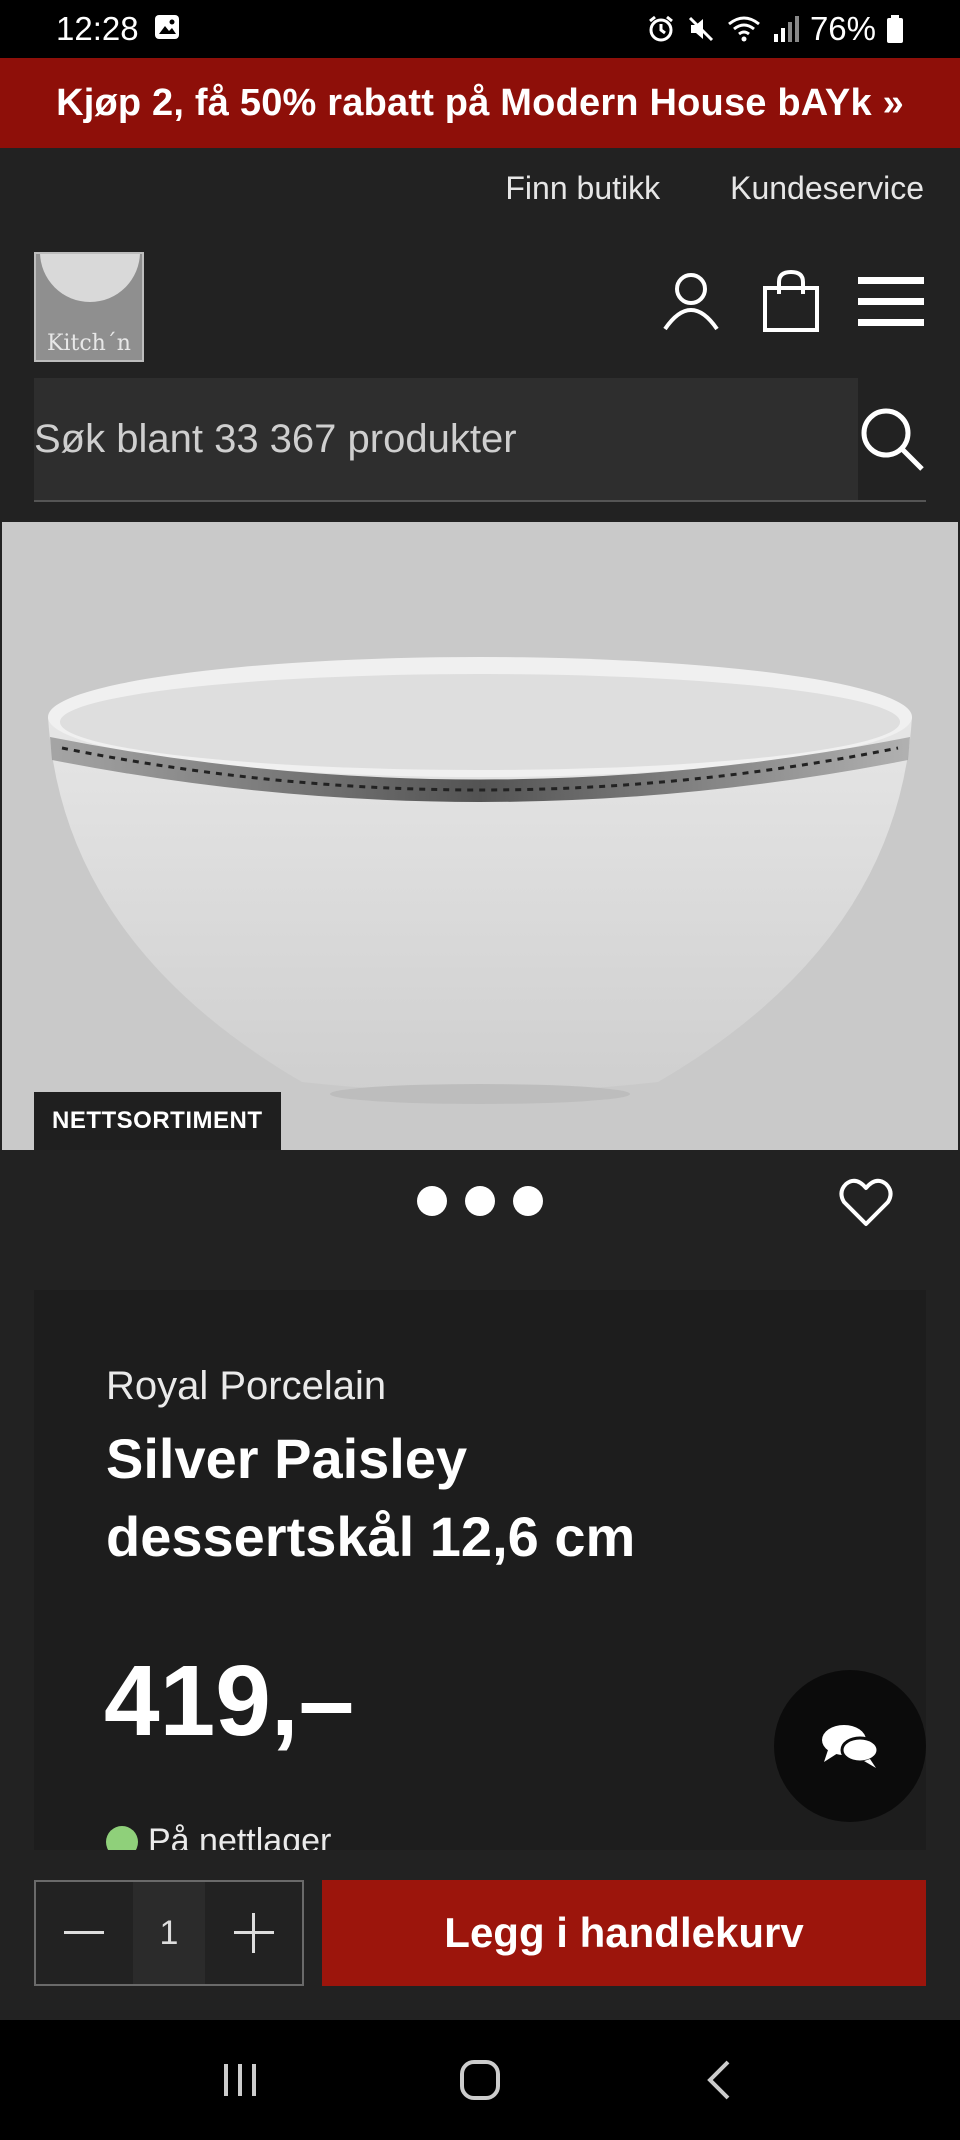 The width and height of the screenshot is (960, 2140). I want to click on wifi-icon, so click(744, 29).